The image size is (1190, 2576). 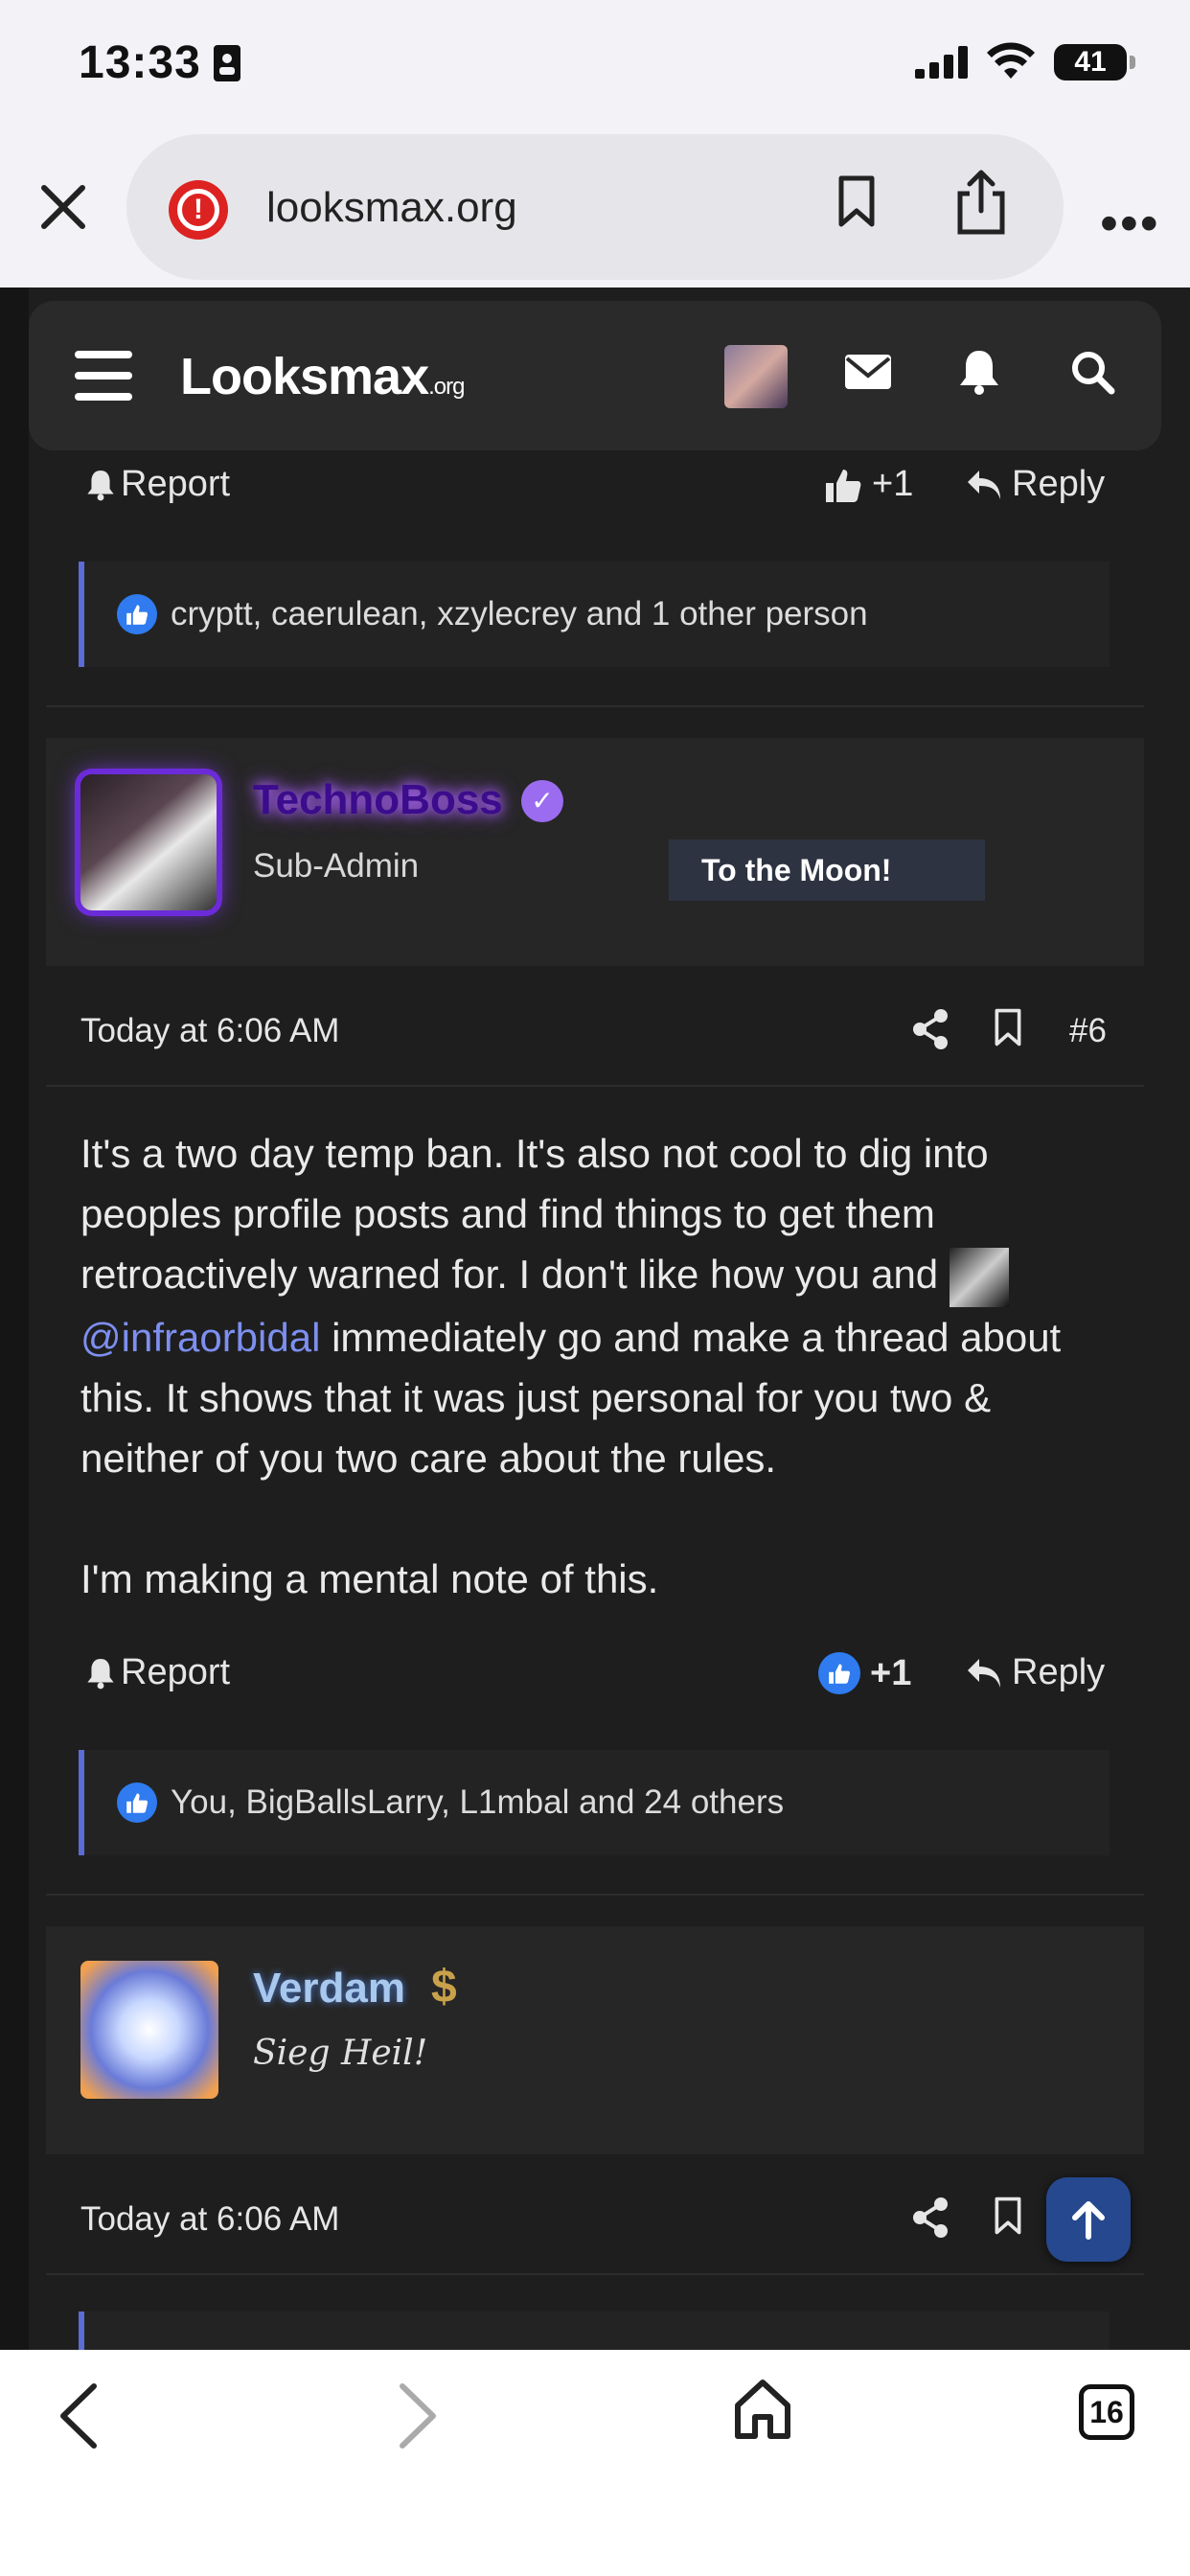 I want to click on post-paragraph: I'm making a mental note of this., so click(x=370, y=1578).